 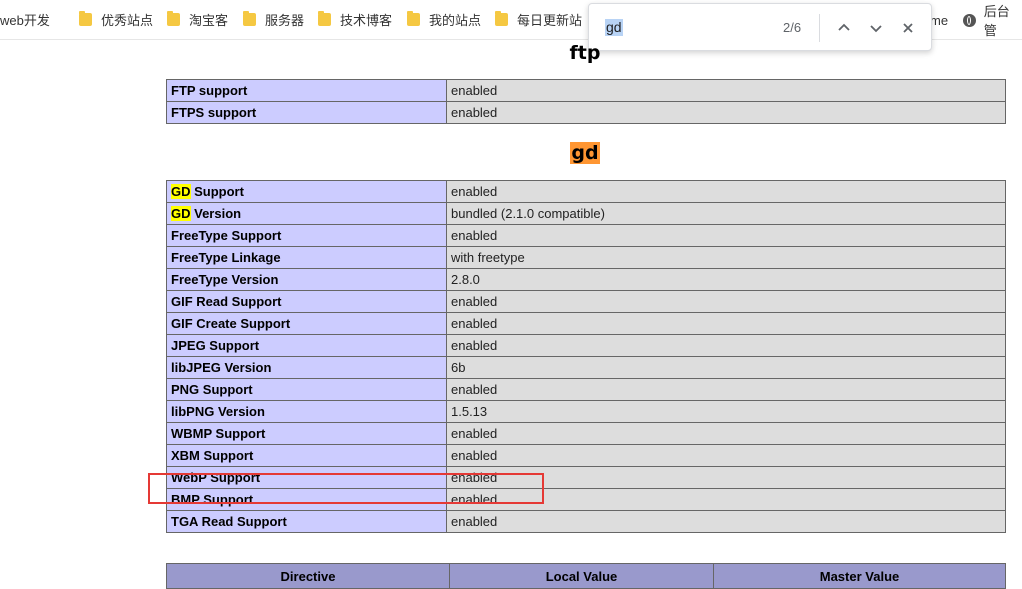 I want to click on row-key: FreeType Version, so click(x=306, y=279).